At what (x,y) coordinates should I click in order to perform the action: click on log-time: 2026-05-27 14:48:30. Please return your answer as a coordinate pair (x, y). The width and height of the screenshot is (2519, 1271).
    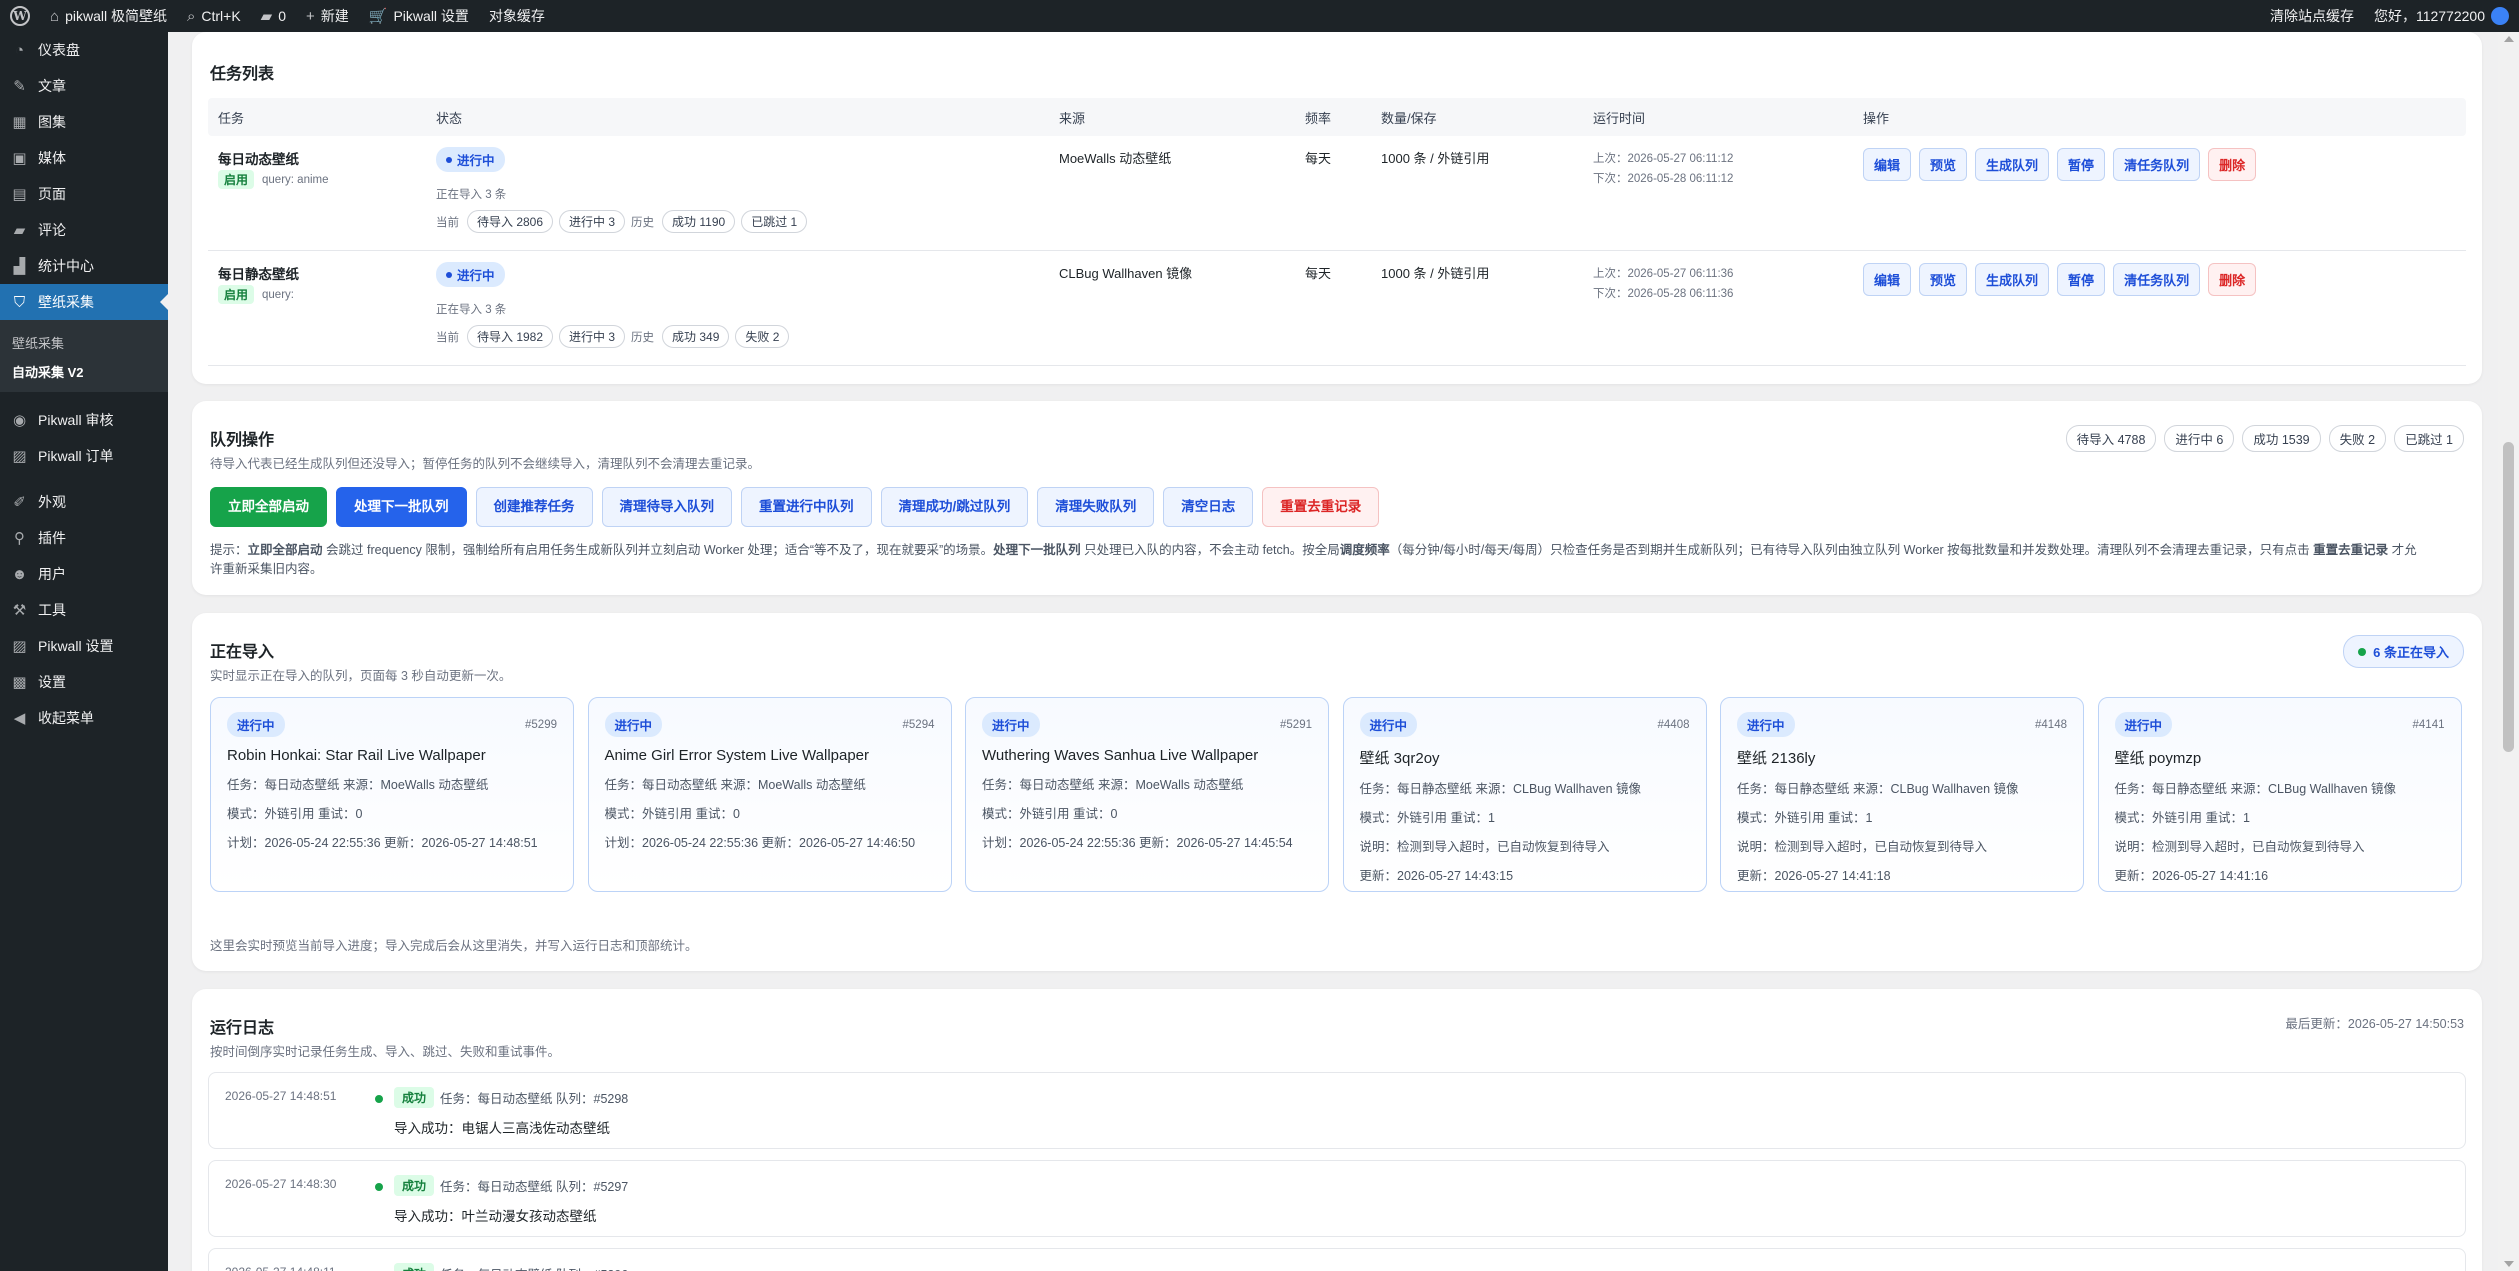
    Looking at the image, I should click on (281, 1184).